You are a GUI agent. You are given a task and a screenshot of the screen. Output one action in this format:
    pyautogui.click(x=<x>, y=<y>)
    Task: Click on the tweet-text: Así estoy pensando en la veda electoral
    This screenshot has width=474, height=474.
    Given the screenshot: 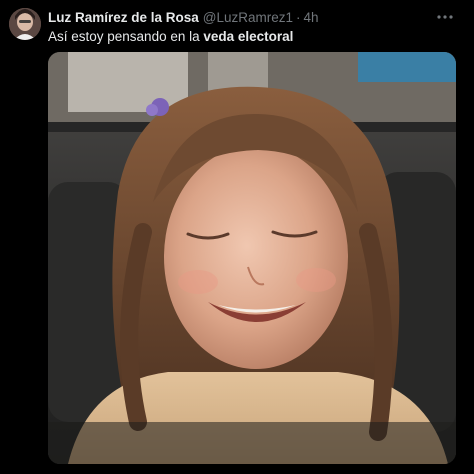 What is the action you would take?
    pyautogui.click(x=170, y=37)
    